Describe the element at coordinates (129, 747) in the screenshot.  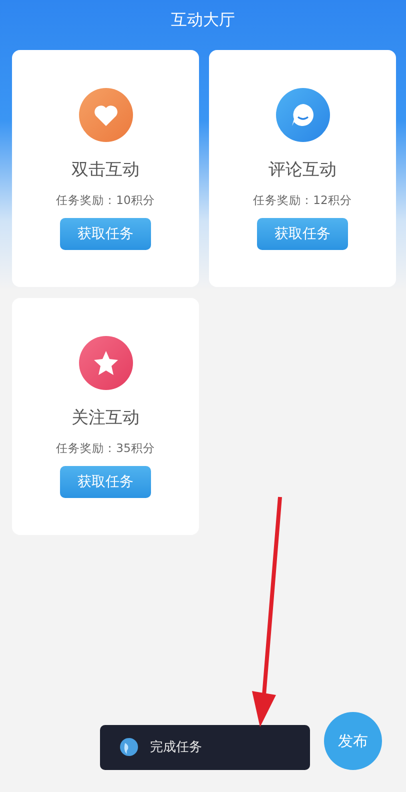
I see `globe-icon` at that location.